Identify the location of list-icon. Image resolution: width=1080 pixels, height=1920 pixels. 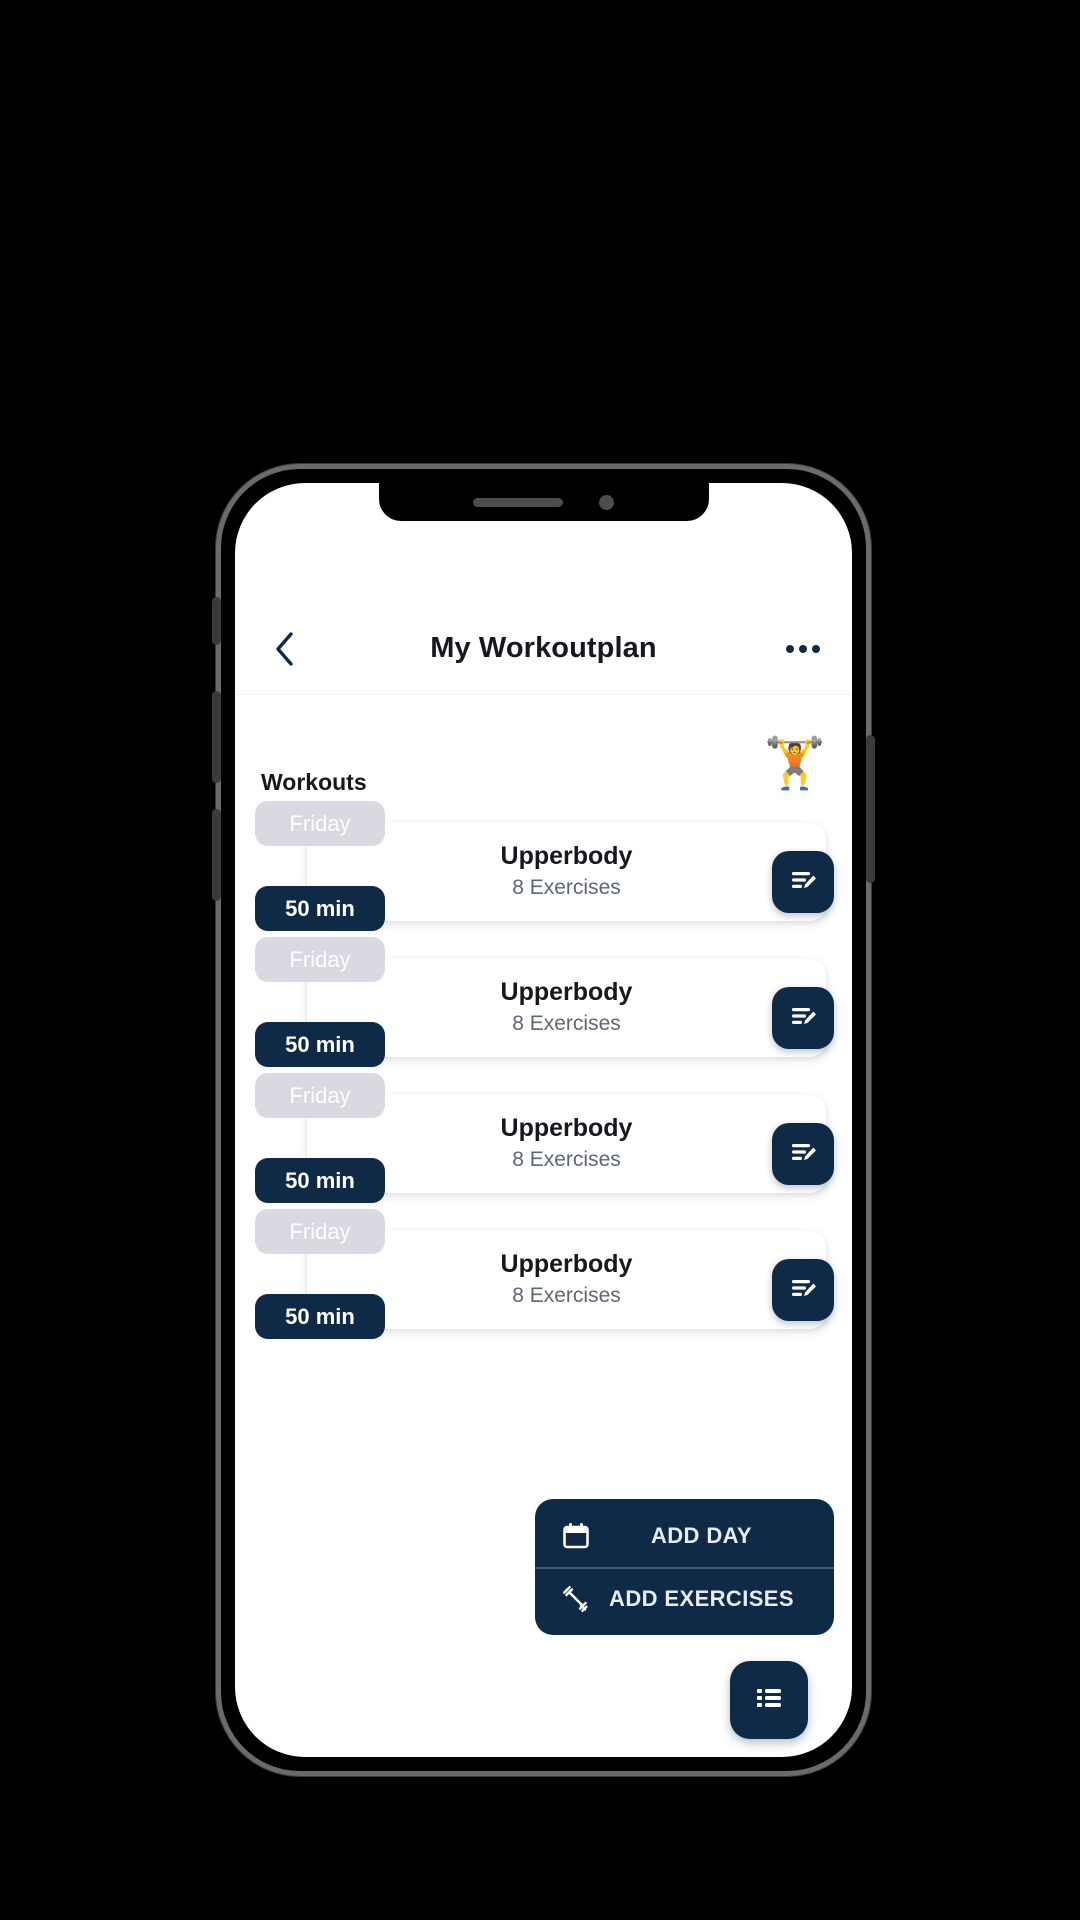
(769, 1700).